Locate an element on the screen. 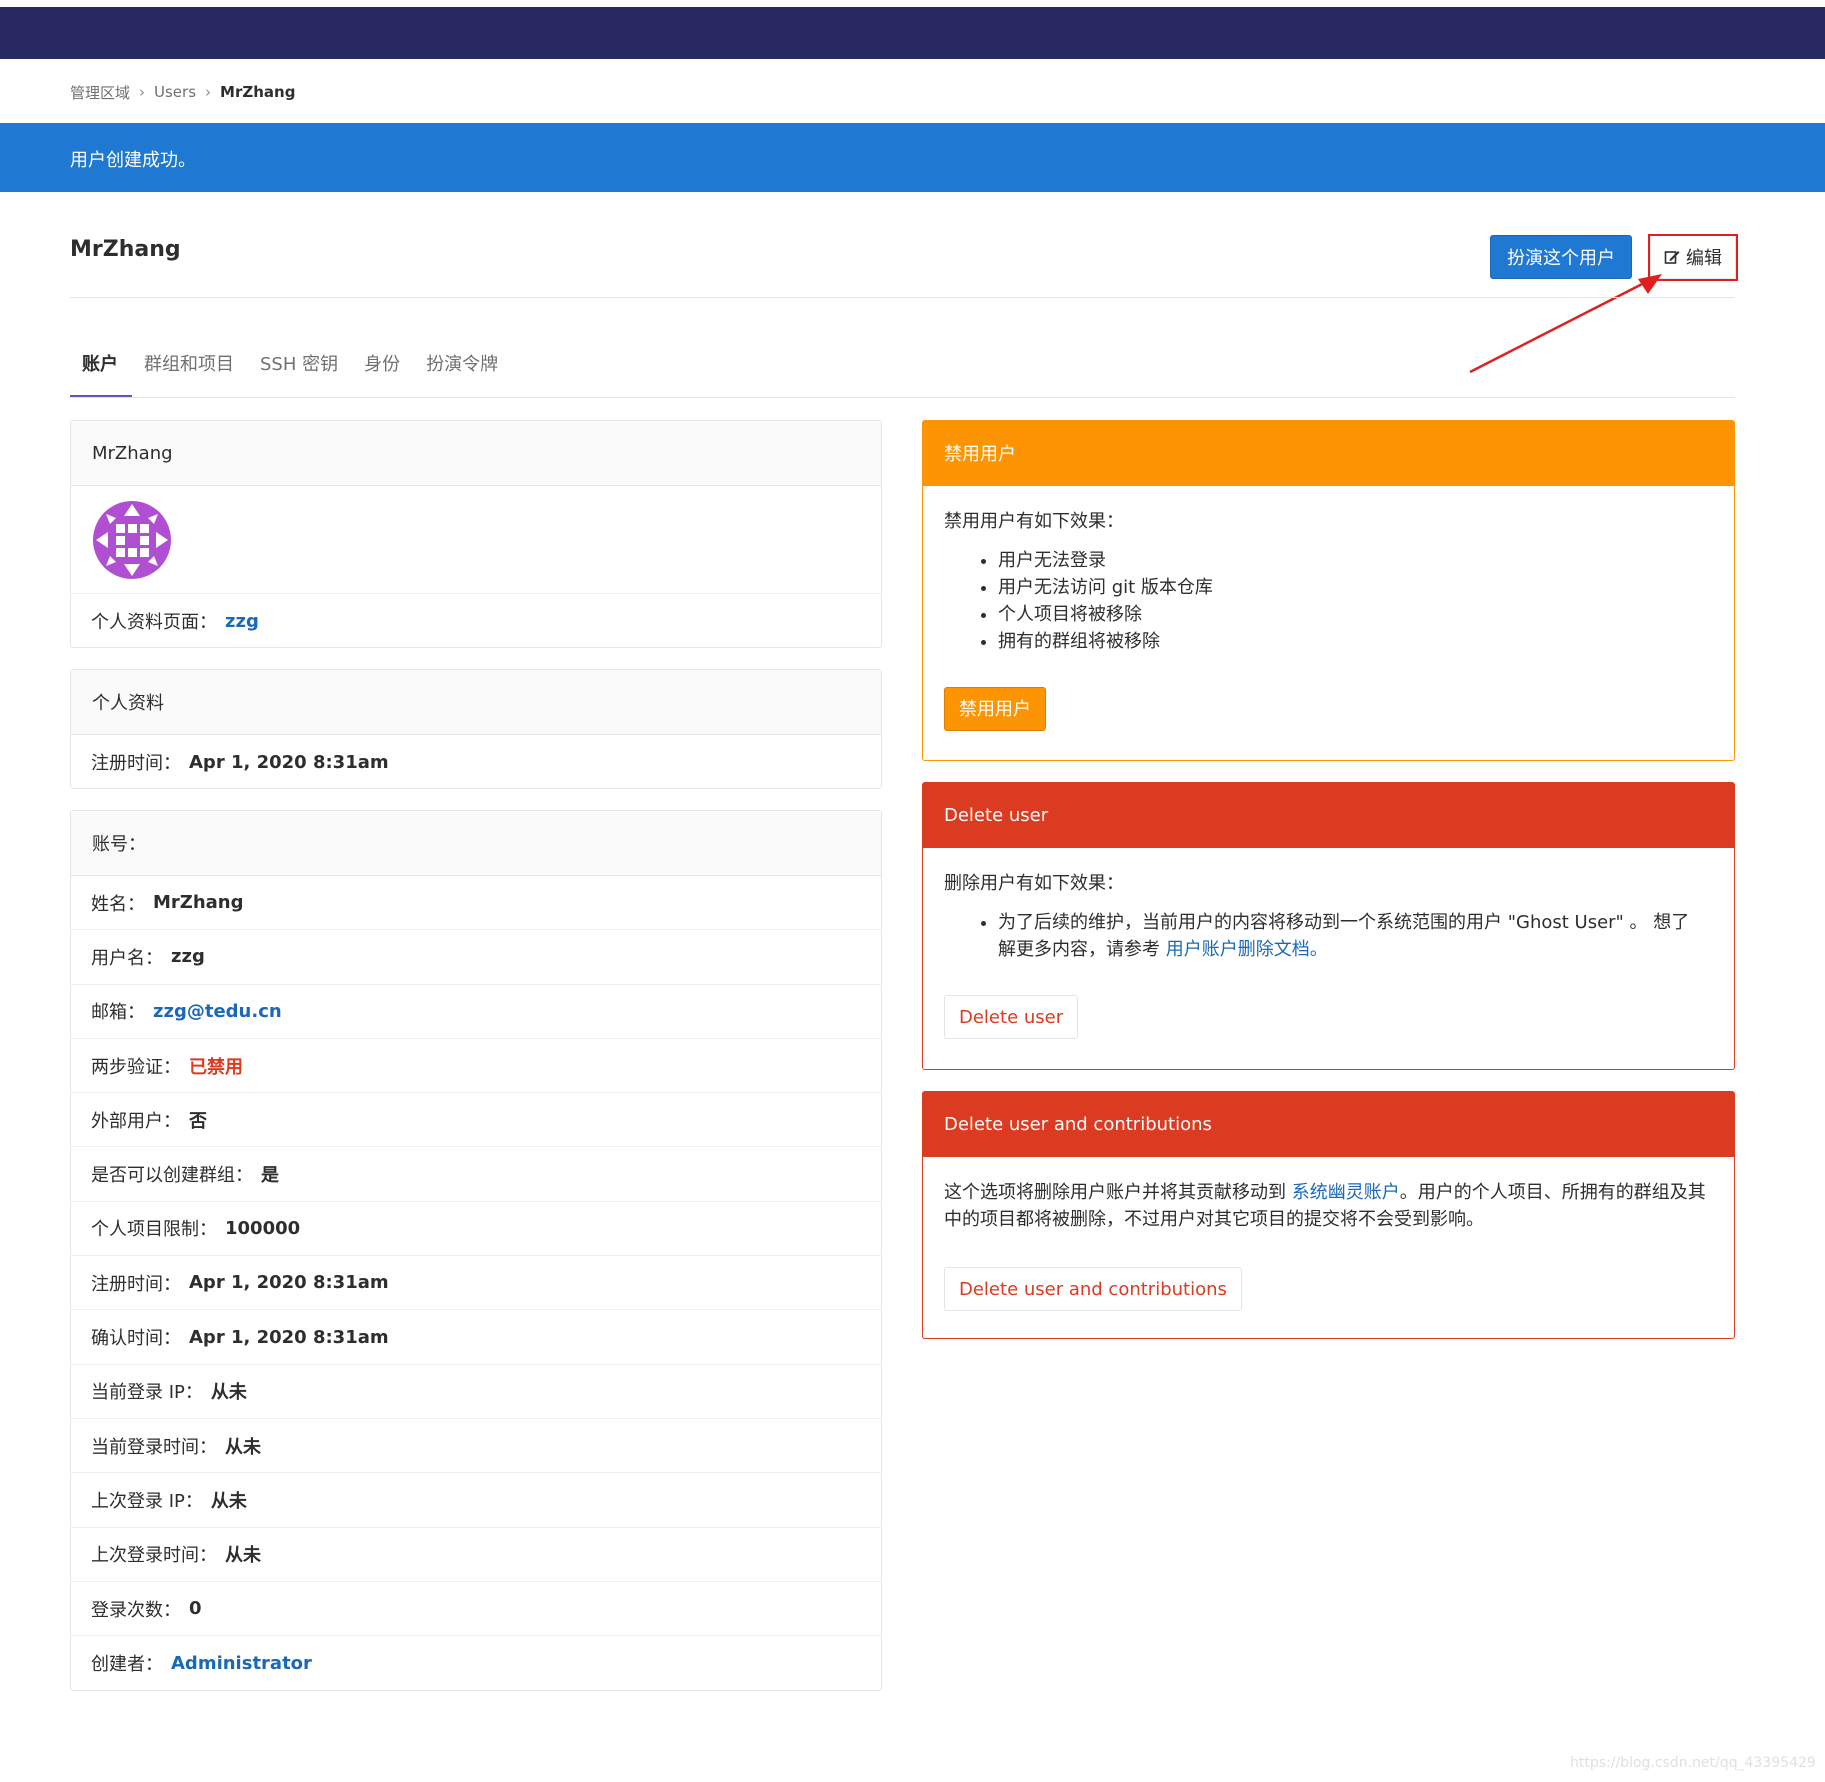 This screenshot has height=1782, width=1825. email-link: zzg@tedu.cn is located at coordinates (217, 1011).